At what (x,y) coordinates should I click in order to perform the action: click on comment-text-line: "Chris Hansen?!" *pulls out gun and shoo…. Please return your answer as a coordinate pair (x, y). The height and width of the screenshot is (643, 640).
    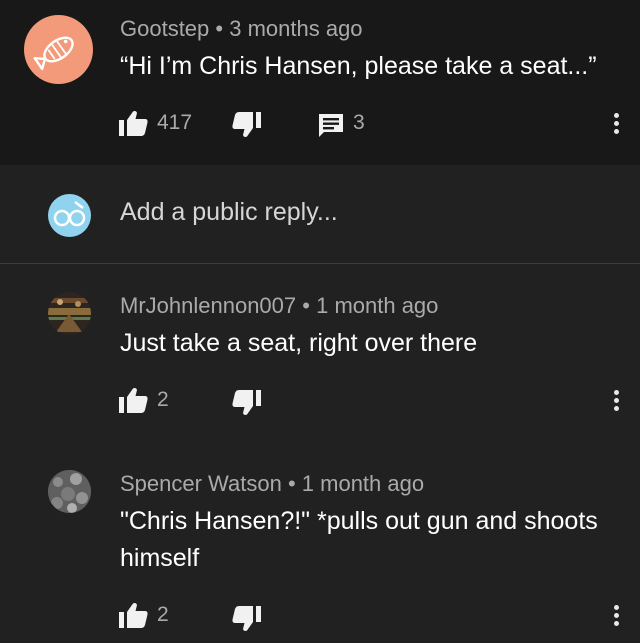
    Looking at the image, I should click on (359, 521).